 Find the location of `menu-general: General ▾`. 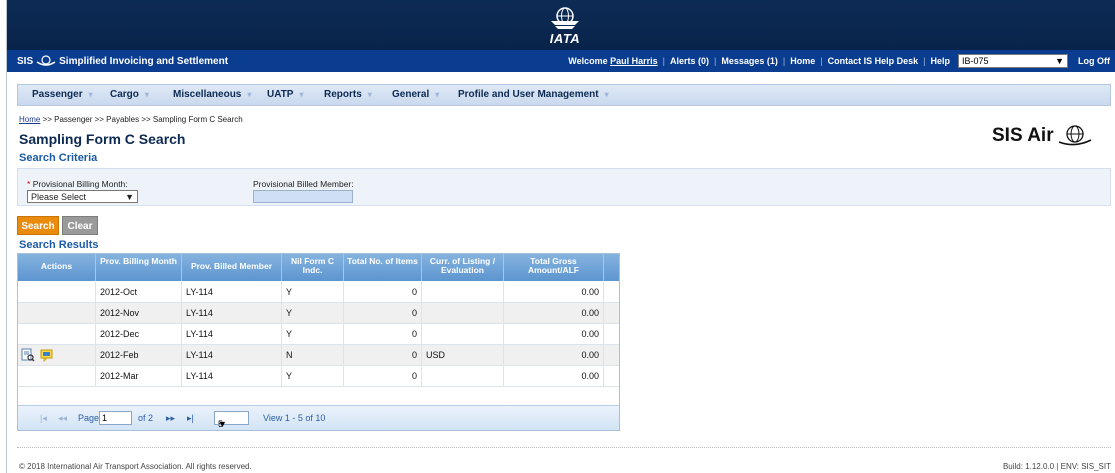

menu-general: General ▾ is located at coordinates (410, 95).